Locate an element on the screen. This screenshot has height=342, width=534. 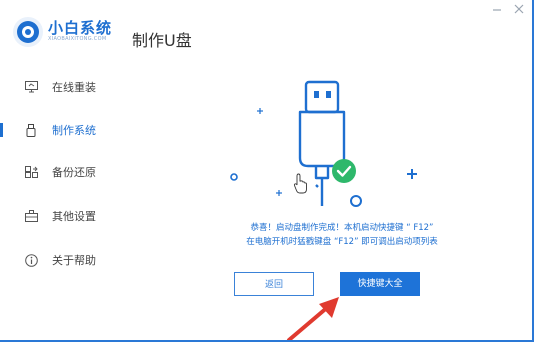
sidebar-item-online-reinstall: 在线重装 is located at coordinates (57, 87).